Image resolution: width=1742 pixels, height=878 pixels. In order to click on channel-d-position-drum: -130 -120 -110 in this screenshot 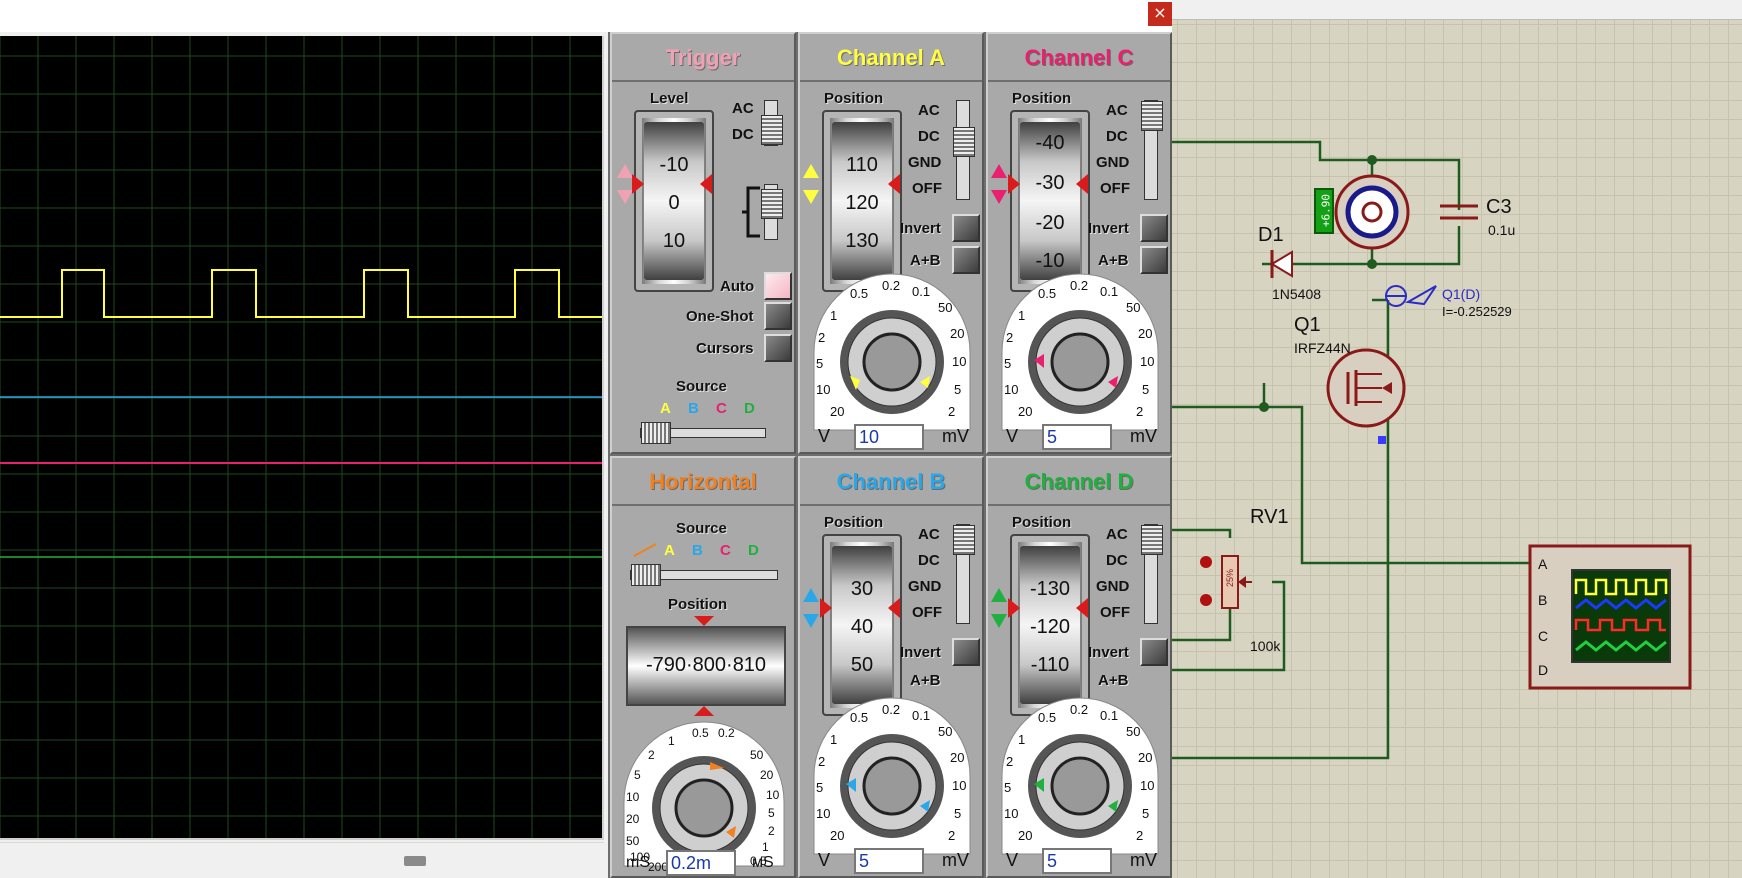, I will do `click(1050, 625)`.